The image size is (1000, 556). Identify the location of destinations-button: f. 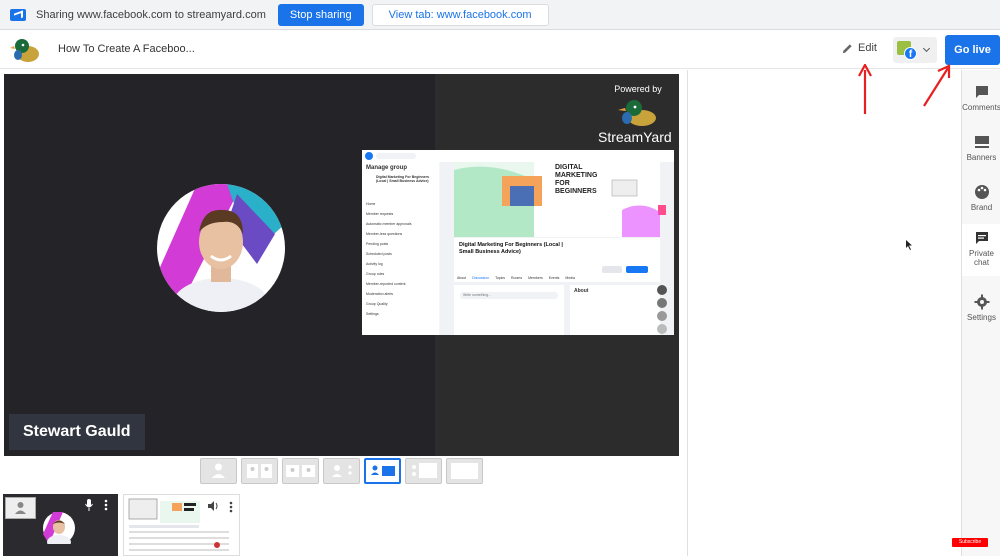
(915, 50).